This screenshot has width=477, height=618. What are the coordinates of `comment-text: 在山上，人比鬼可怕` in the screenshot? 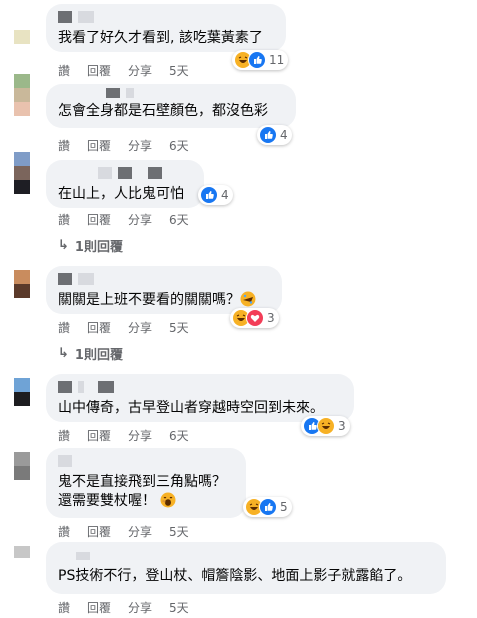 It's located at (121, 194).